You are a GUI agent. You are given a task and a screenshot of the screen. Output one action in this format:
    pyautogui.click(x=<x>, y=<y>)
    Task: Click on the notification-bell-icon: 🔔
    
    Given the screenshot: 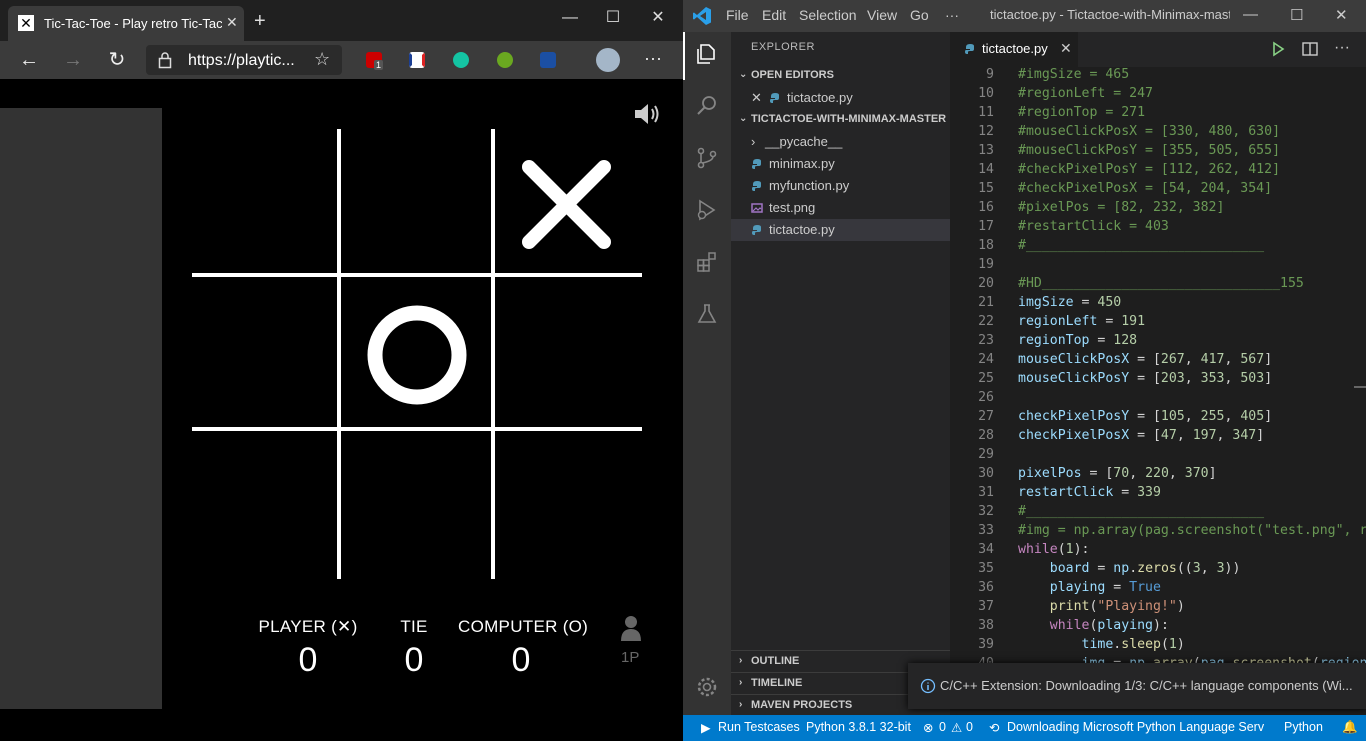 What is the action you would take?
    pyautogui.click(x=1350, y=727)
    